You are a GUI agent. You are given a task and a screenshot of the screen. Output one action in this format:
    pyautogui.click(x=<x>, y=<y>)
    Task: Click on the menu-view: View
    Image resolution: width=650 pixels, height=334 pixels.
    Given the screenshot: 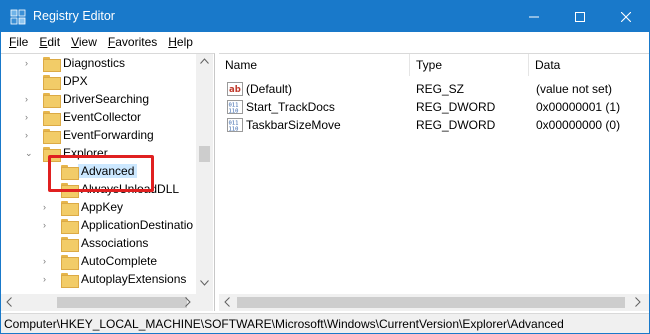 What is the action you would take?
    pyautogui.click(x=83, y=42)
    